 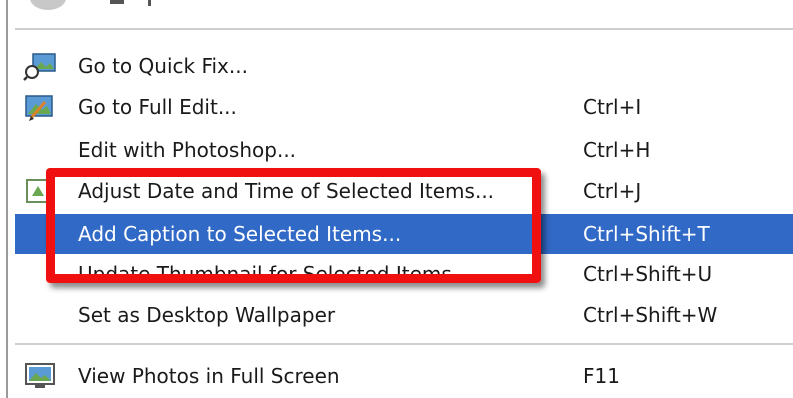 What do you see at coordinates (601, 376) in the screenshot?
I see `menu-item-shortcut: F11` at bounding box center [601, 376].